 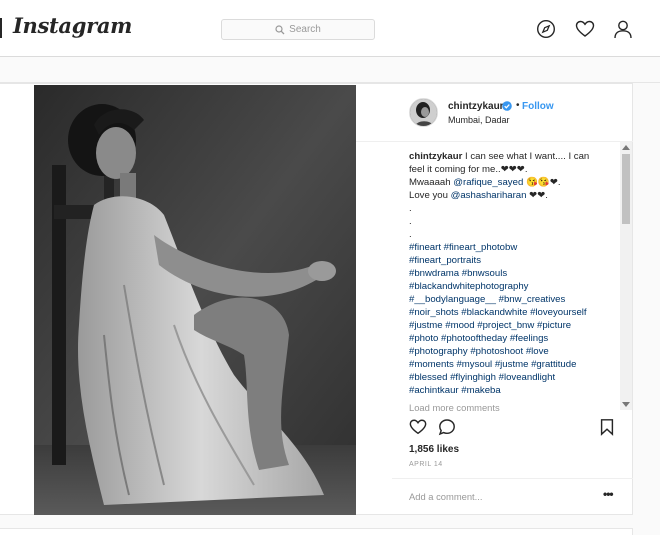 What do you see at coordinates (479, 351) in the screenshot?
I see `hashtag-link: #photography #photoshoot #love` at bounding box center [479, 351].